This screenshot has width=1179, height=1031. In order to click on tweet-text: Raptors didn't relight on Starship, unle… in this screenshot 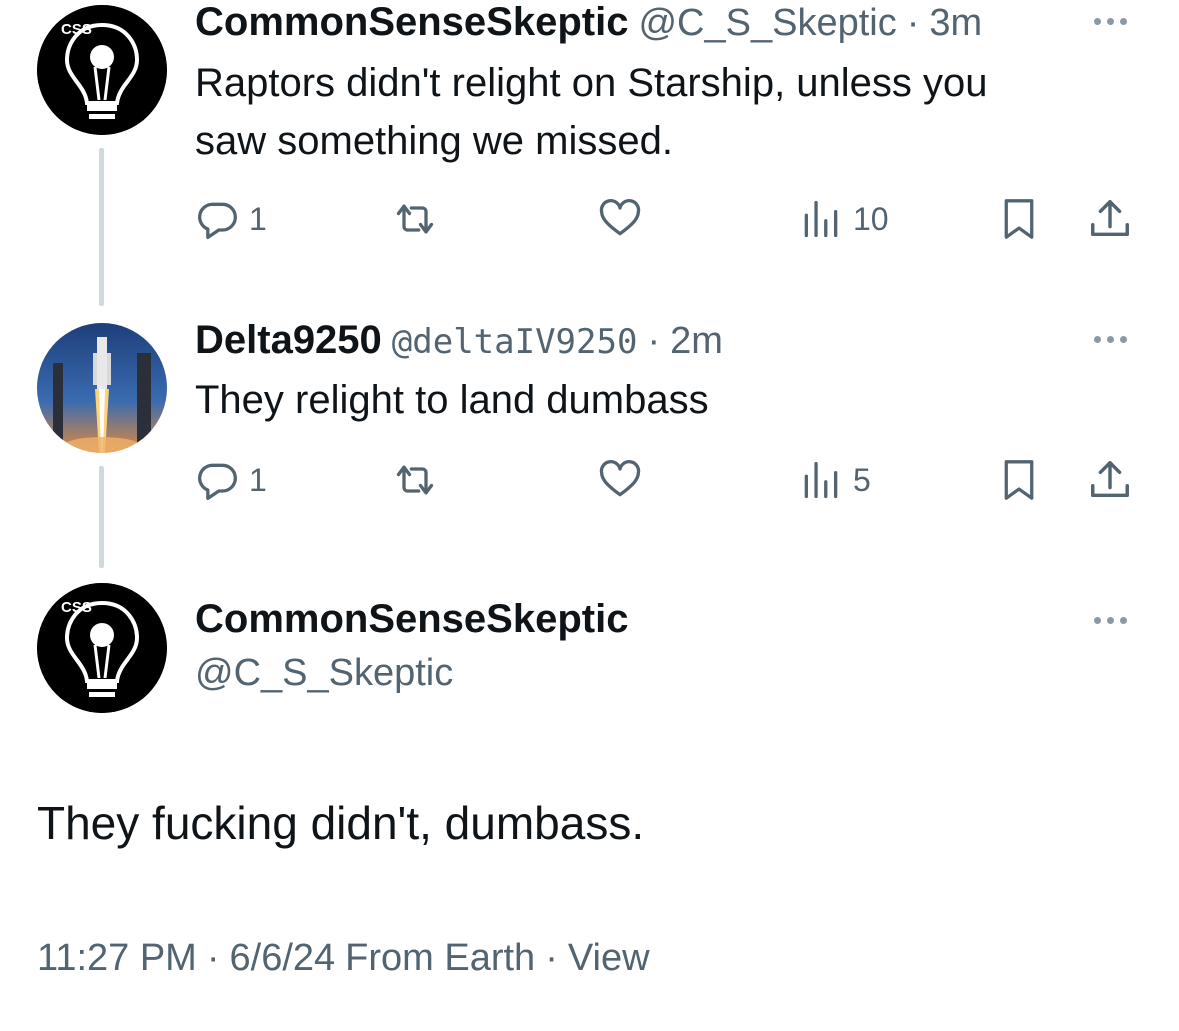, I will do `click(675, 112)`.